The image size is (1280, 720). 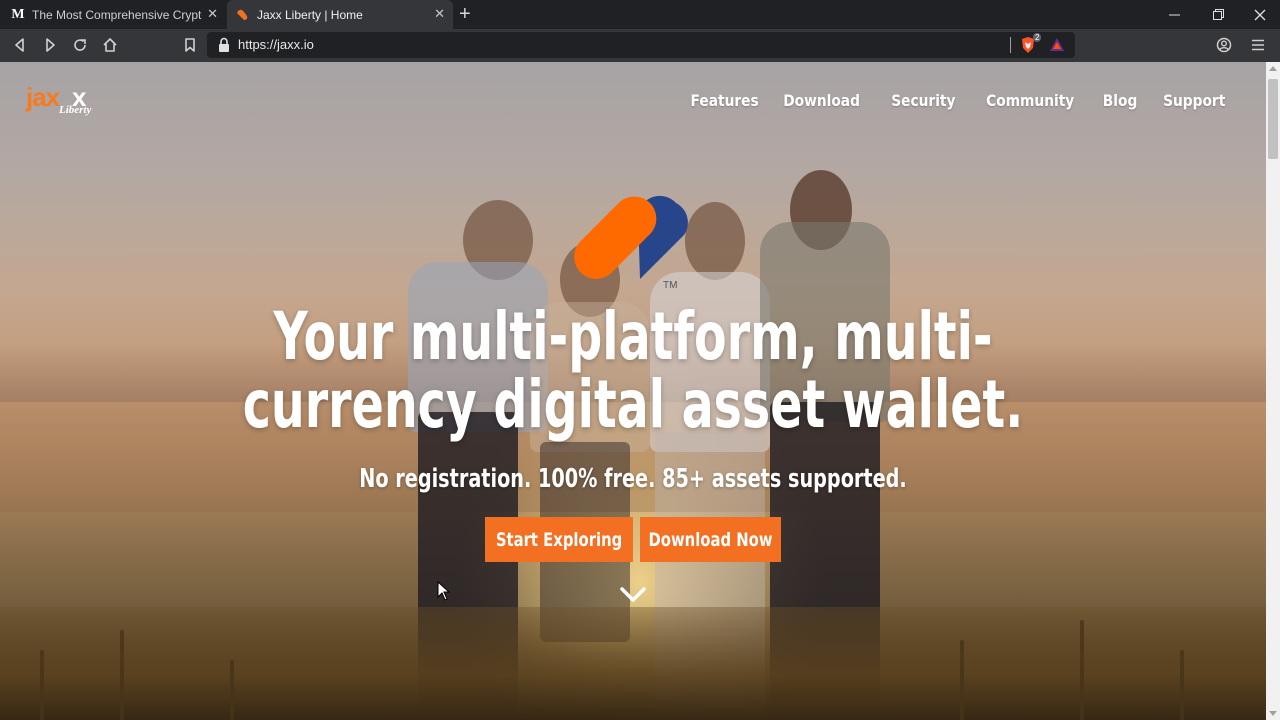 What do you see at coordinates (1010, 45) in the screenshot?
I see `address-bar-divider` at bounding box center [1010, 45].